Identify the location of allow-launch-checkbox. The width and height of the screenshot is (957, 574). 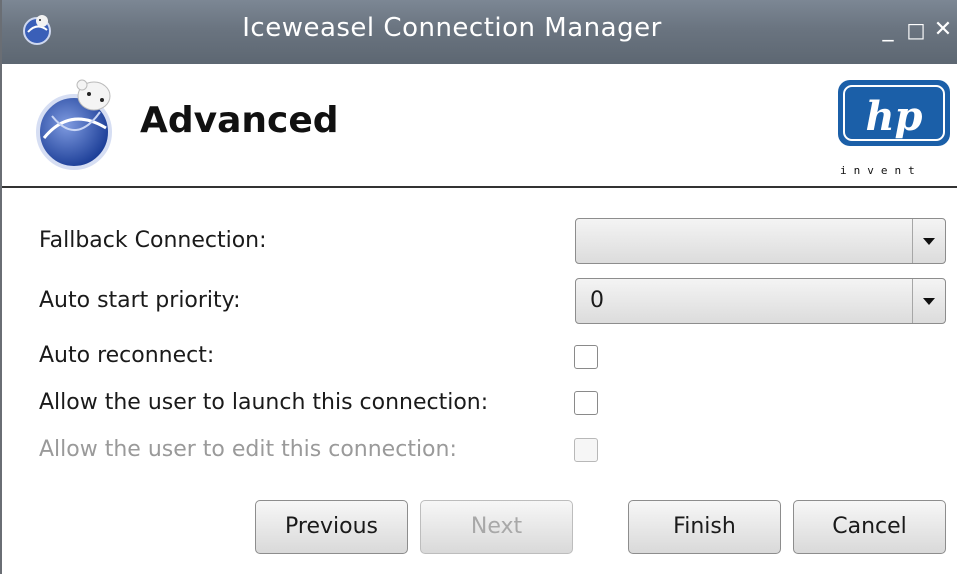
(586, 403).